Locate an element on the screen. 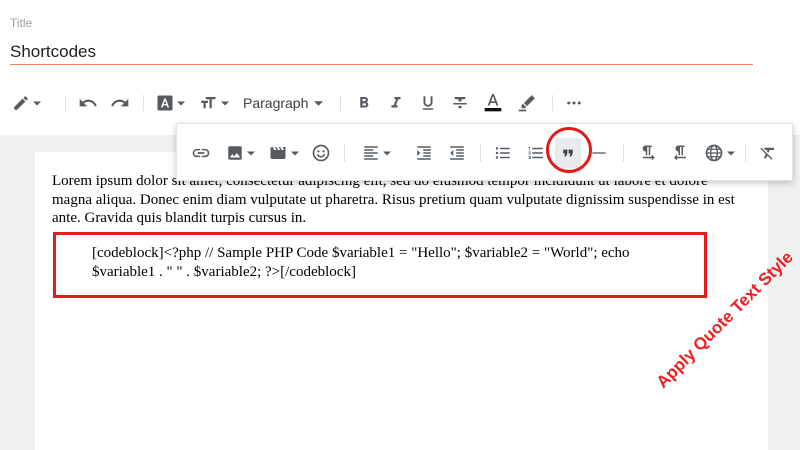 Image resolution: width=800 pixels, height=450 pixels. more-icon is located at coordinates (574, 103).